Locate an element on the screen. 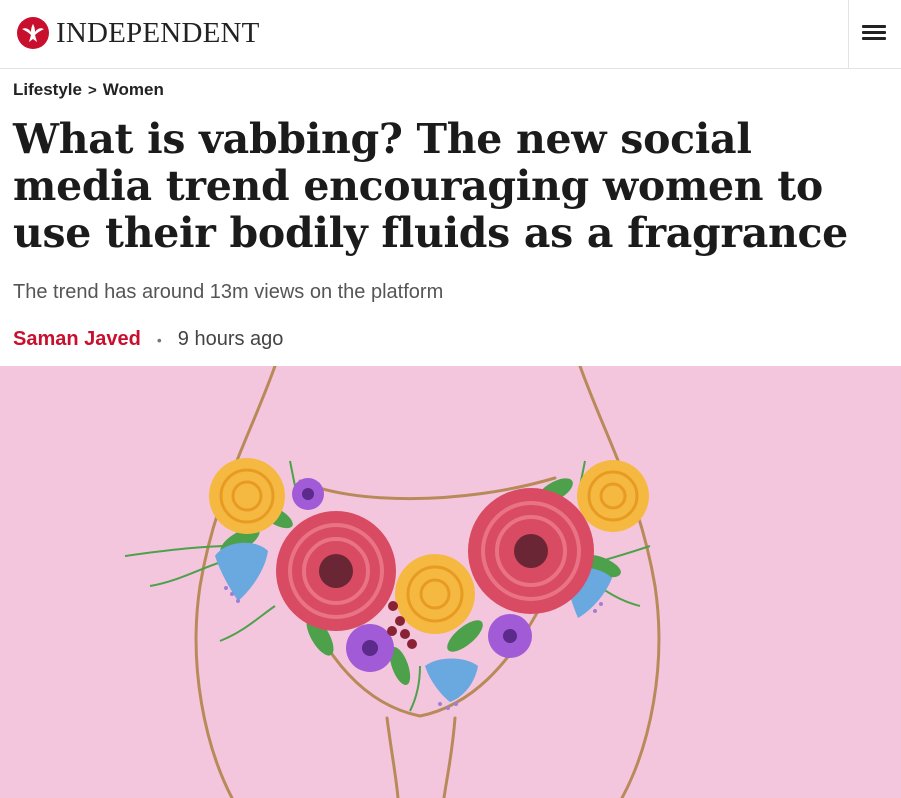  brand-logo: INDEPENDENT is located at coordinates (138, 33).